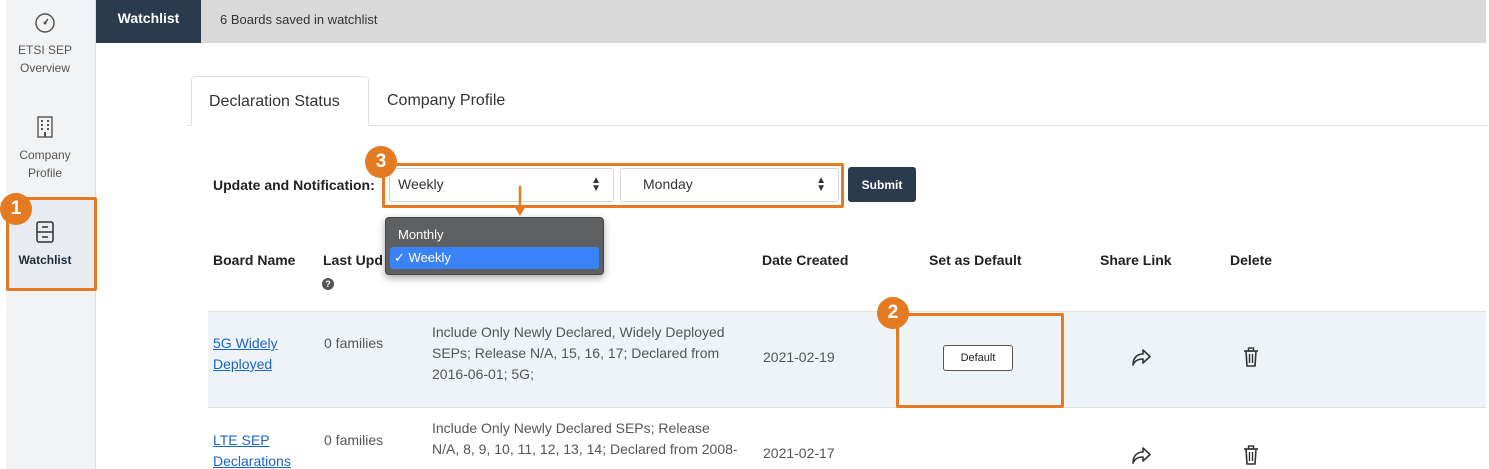 Image resolution: width=1489 pixels, height=469 pixels. What do you see at coordinates (294, 185) in the screenshot?
I see `update-notification-label: Update and Notification:` at bounding box center [294, 185].